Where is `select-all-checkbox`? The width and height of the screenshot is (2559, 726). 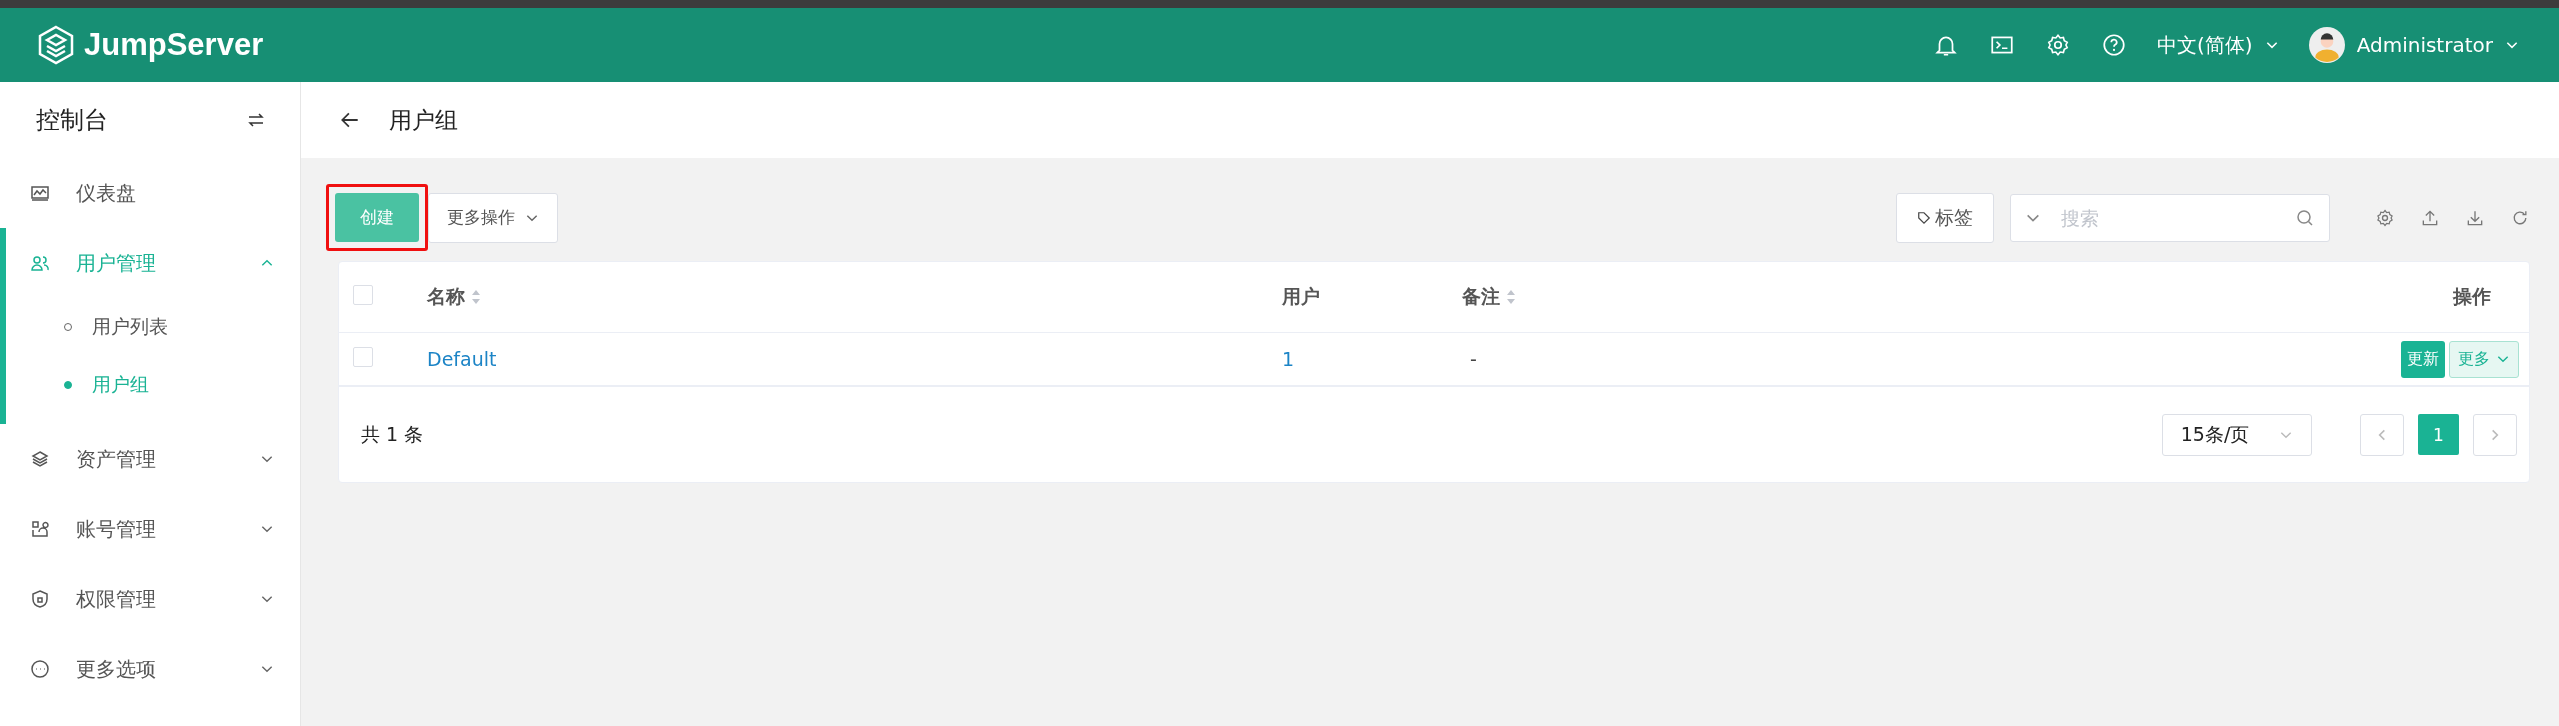 select-all-checkbox is located at coordinates (363, 295).